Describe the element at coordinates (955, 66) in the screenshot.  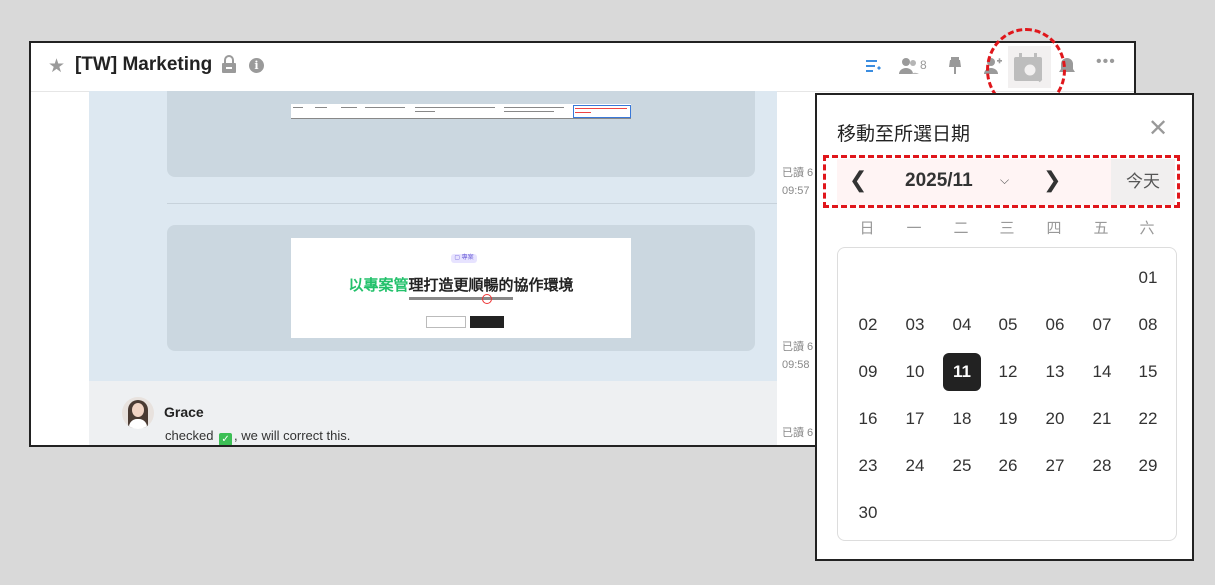
I see `pin-icon` at that location.